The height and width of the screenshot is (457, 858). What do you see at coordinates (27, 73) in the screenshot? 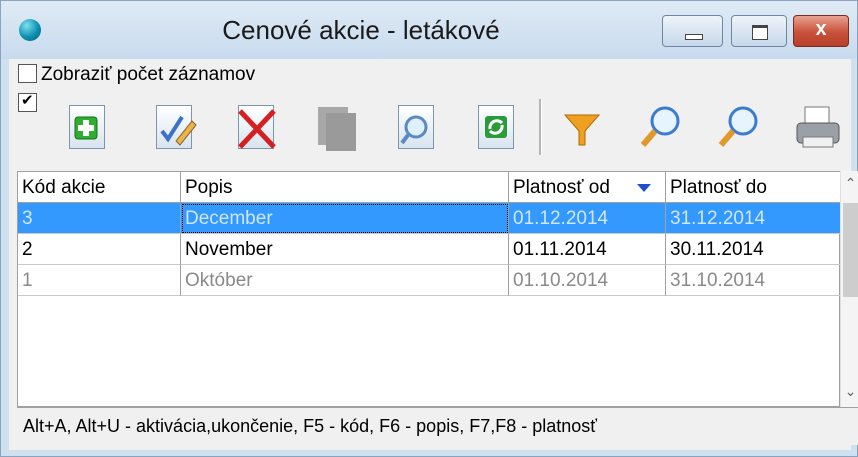
I see `show-count-checkbox` at bounding box center [27, 73].